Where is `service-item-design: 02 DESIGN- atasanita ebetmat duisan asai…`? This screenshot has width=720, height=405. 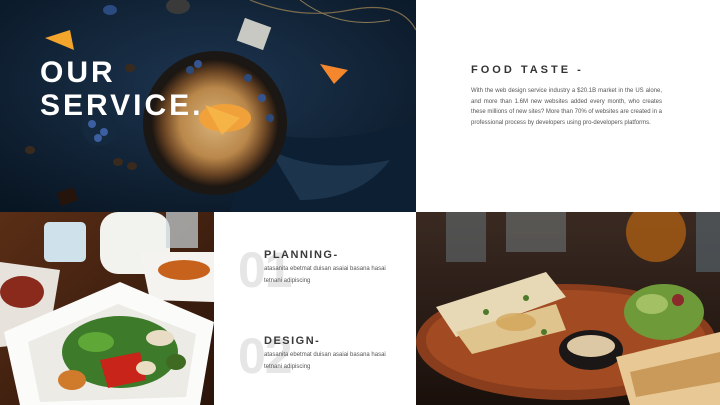 service-item-design: 02 DESIGN- atasanita ebetmat duisan asai… is located at coordinates (323, 360).